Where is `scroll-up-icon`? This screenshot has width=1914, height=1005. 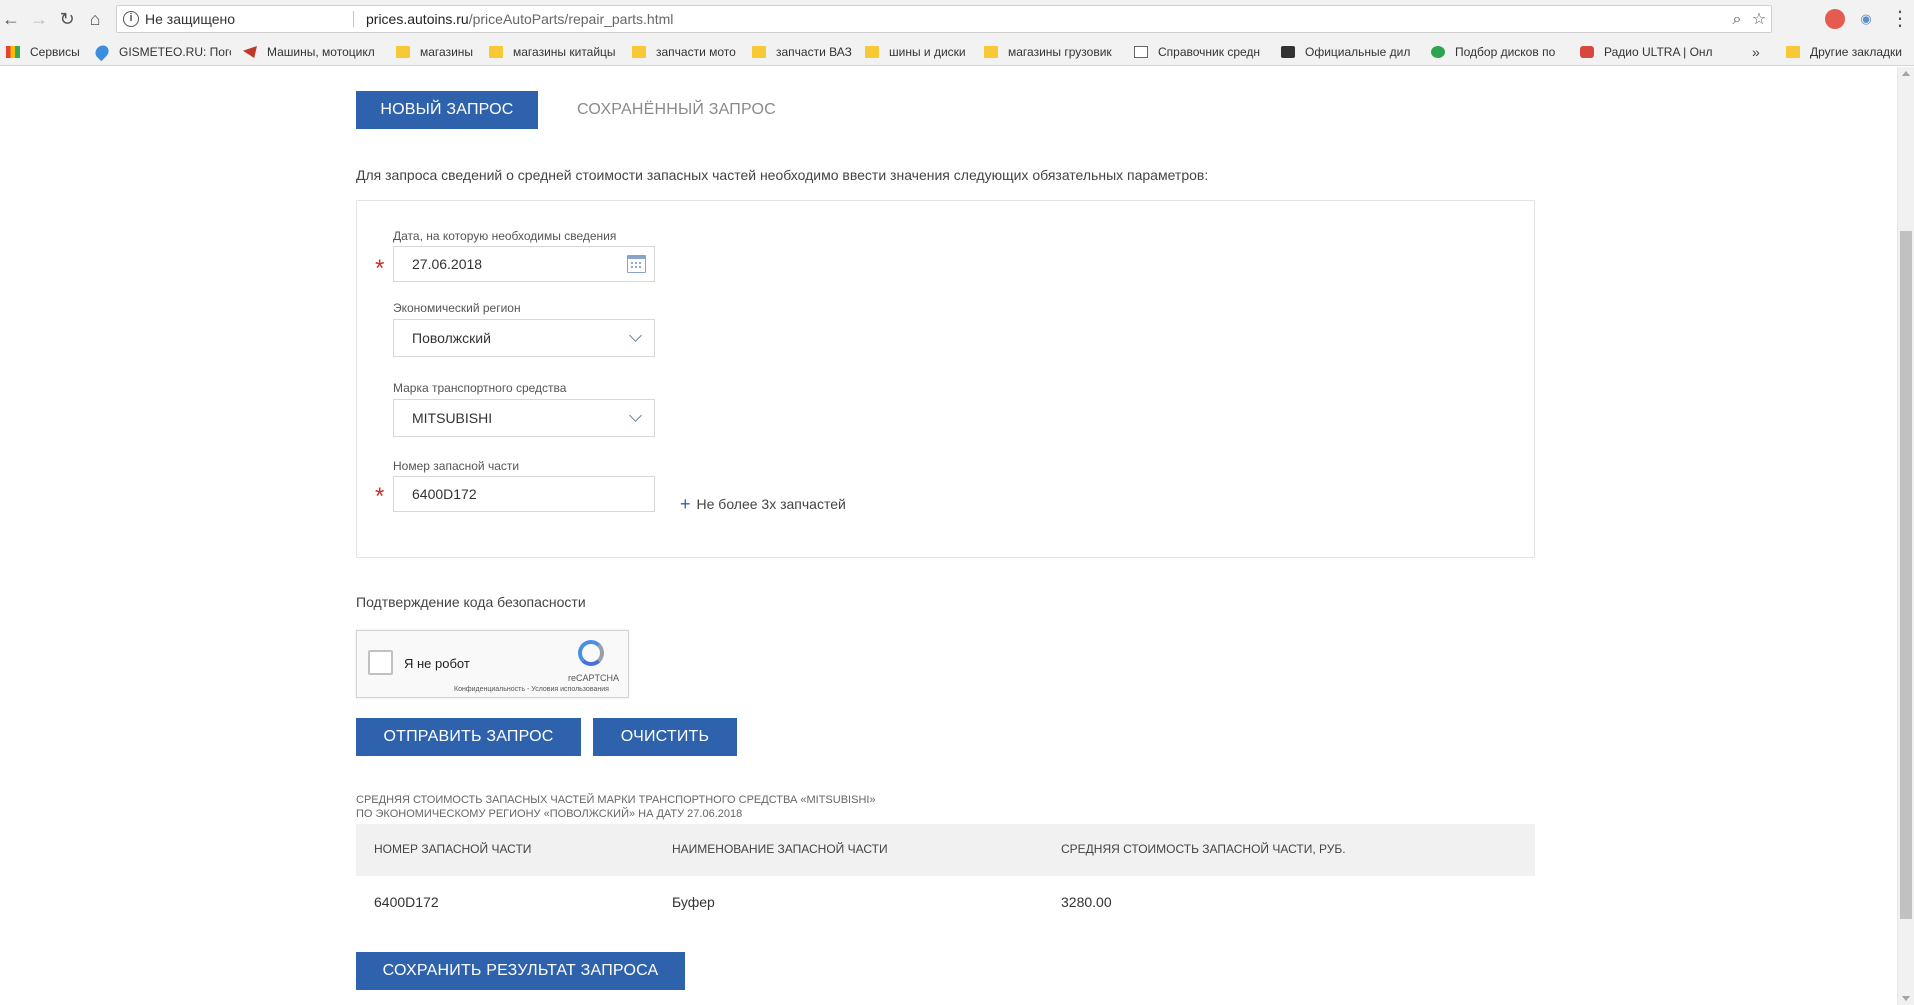 scroll-up-icon is located at coordinates (1906, 73).